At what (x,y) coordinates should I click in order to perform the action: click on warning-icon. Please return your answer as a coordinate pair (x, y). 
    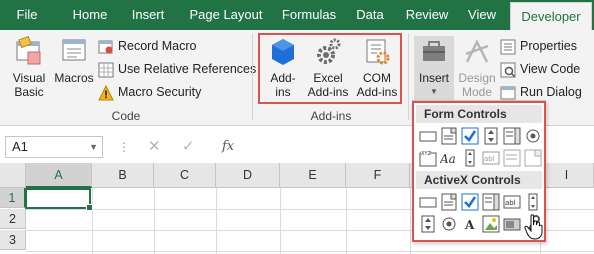
    Looking at the image, I should click on (106, 92).